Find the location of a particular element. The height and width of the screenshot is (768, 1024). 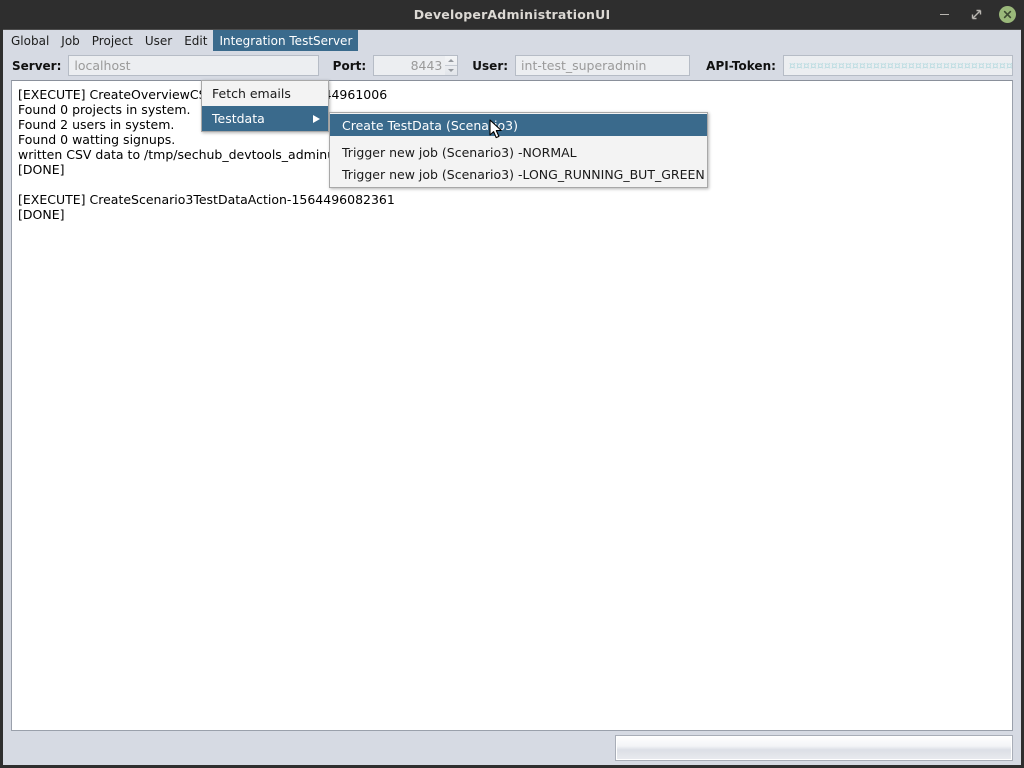

chevron-down-icon is located at coordinates (451, 70).